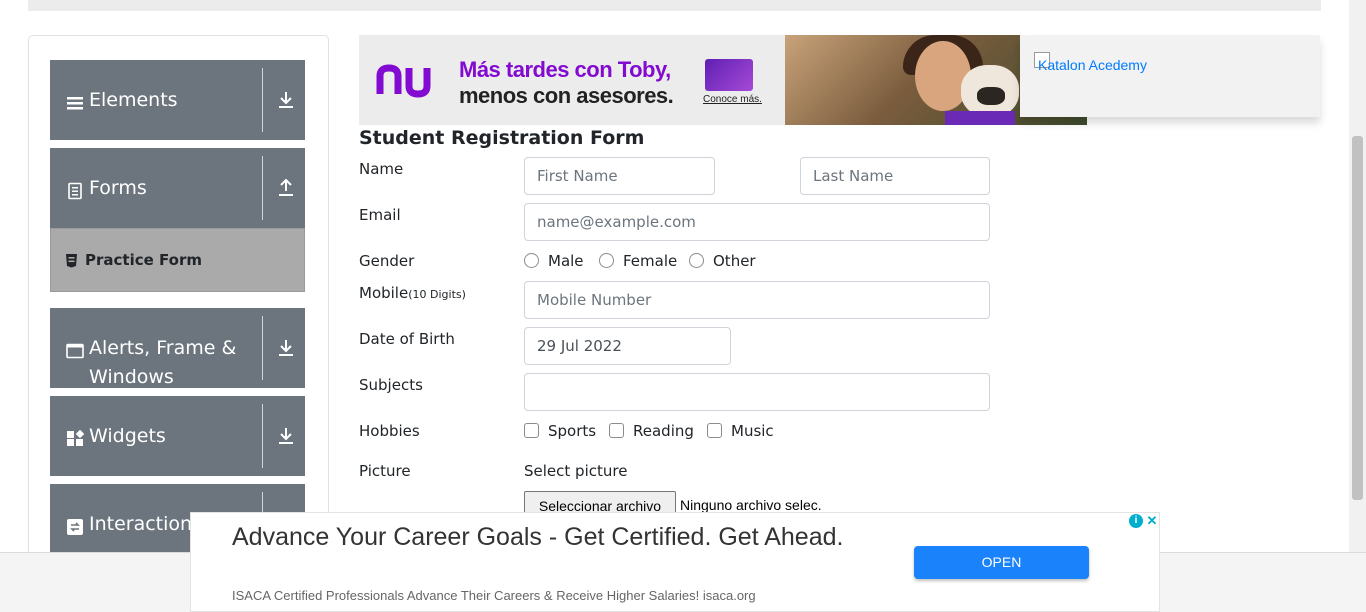 This screenshot has width=1366, height=612. What do you see at coordinates (566, 95) in the screenshot?
I see `ad-headline-line2: menos con asesores.` at bounding box center [566, 95].